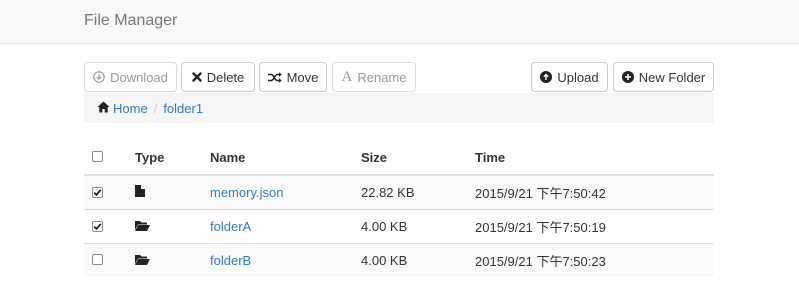 The width and height of the screenshot is (799, 294). I want to click on rename-button: A Rename, so click(374, 77).